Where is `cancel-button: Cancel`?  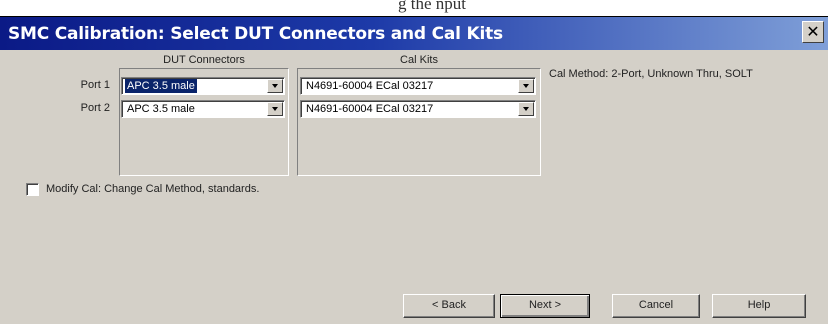
cancel-button: Cancel is located at coordinates (656, 306).